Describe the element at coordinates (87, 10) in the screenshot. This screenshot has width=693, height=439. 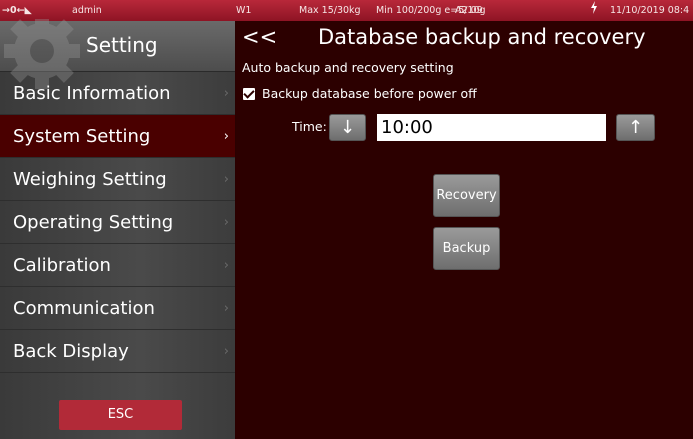
I see `current-user: admin` at that location.